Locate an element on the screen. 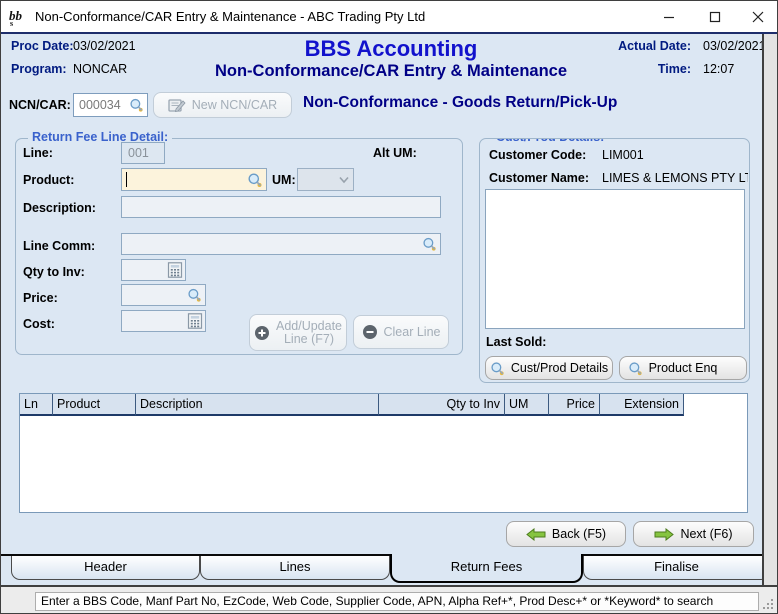 This screenshot has height=614, width=778. ncn-car-label: NCN/CAR: is located at coordinates (40, 105).